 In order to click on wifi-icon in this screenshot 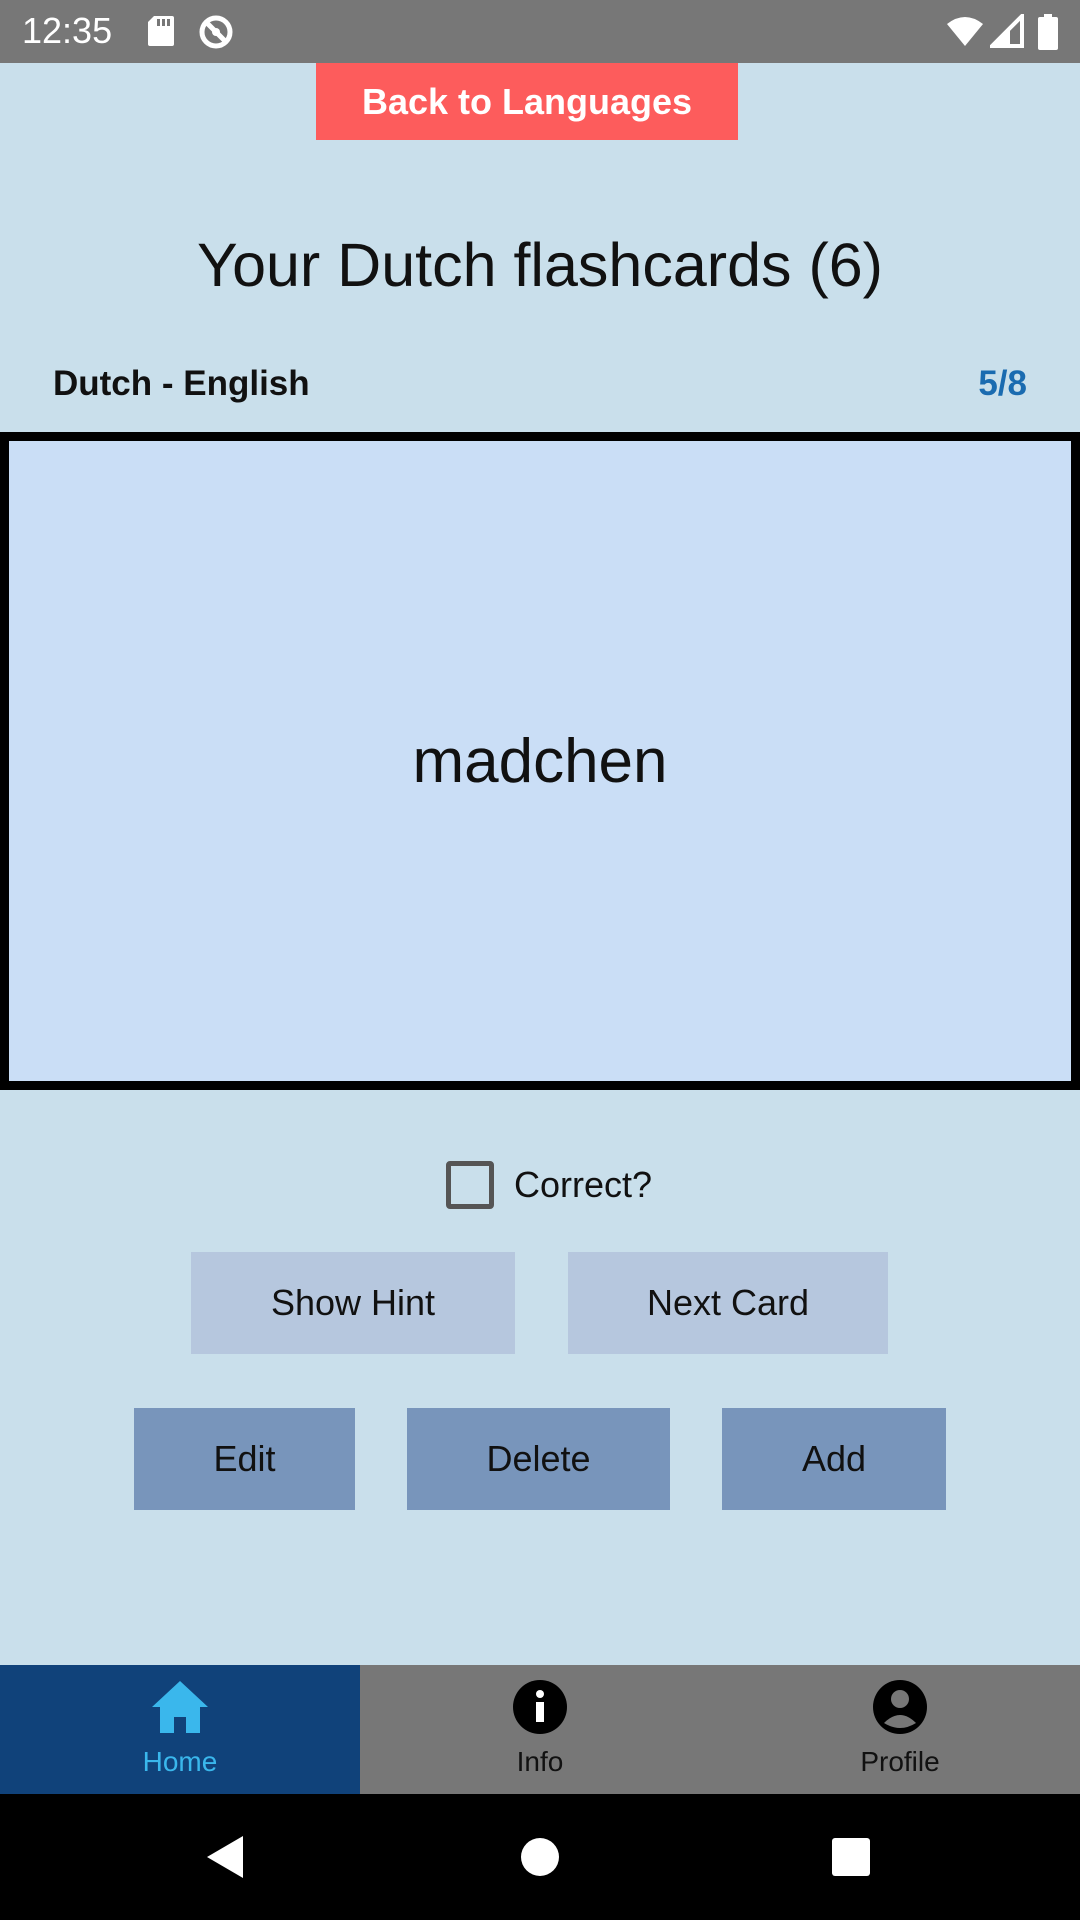, I will do `click(965, 33)`.